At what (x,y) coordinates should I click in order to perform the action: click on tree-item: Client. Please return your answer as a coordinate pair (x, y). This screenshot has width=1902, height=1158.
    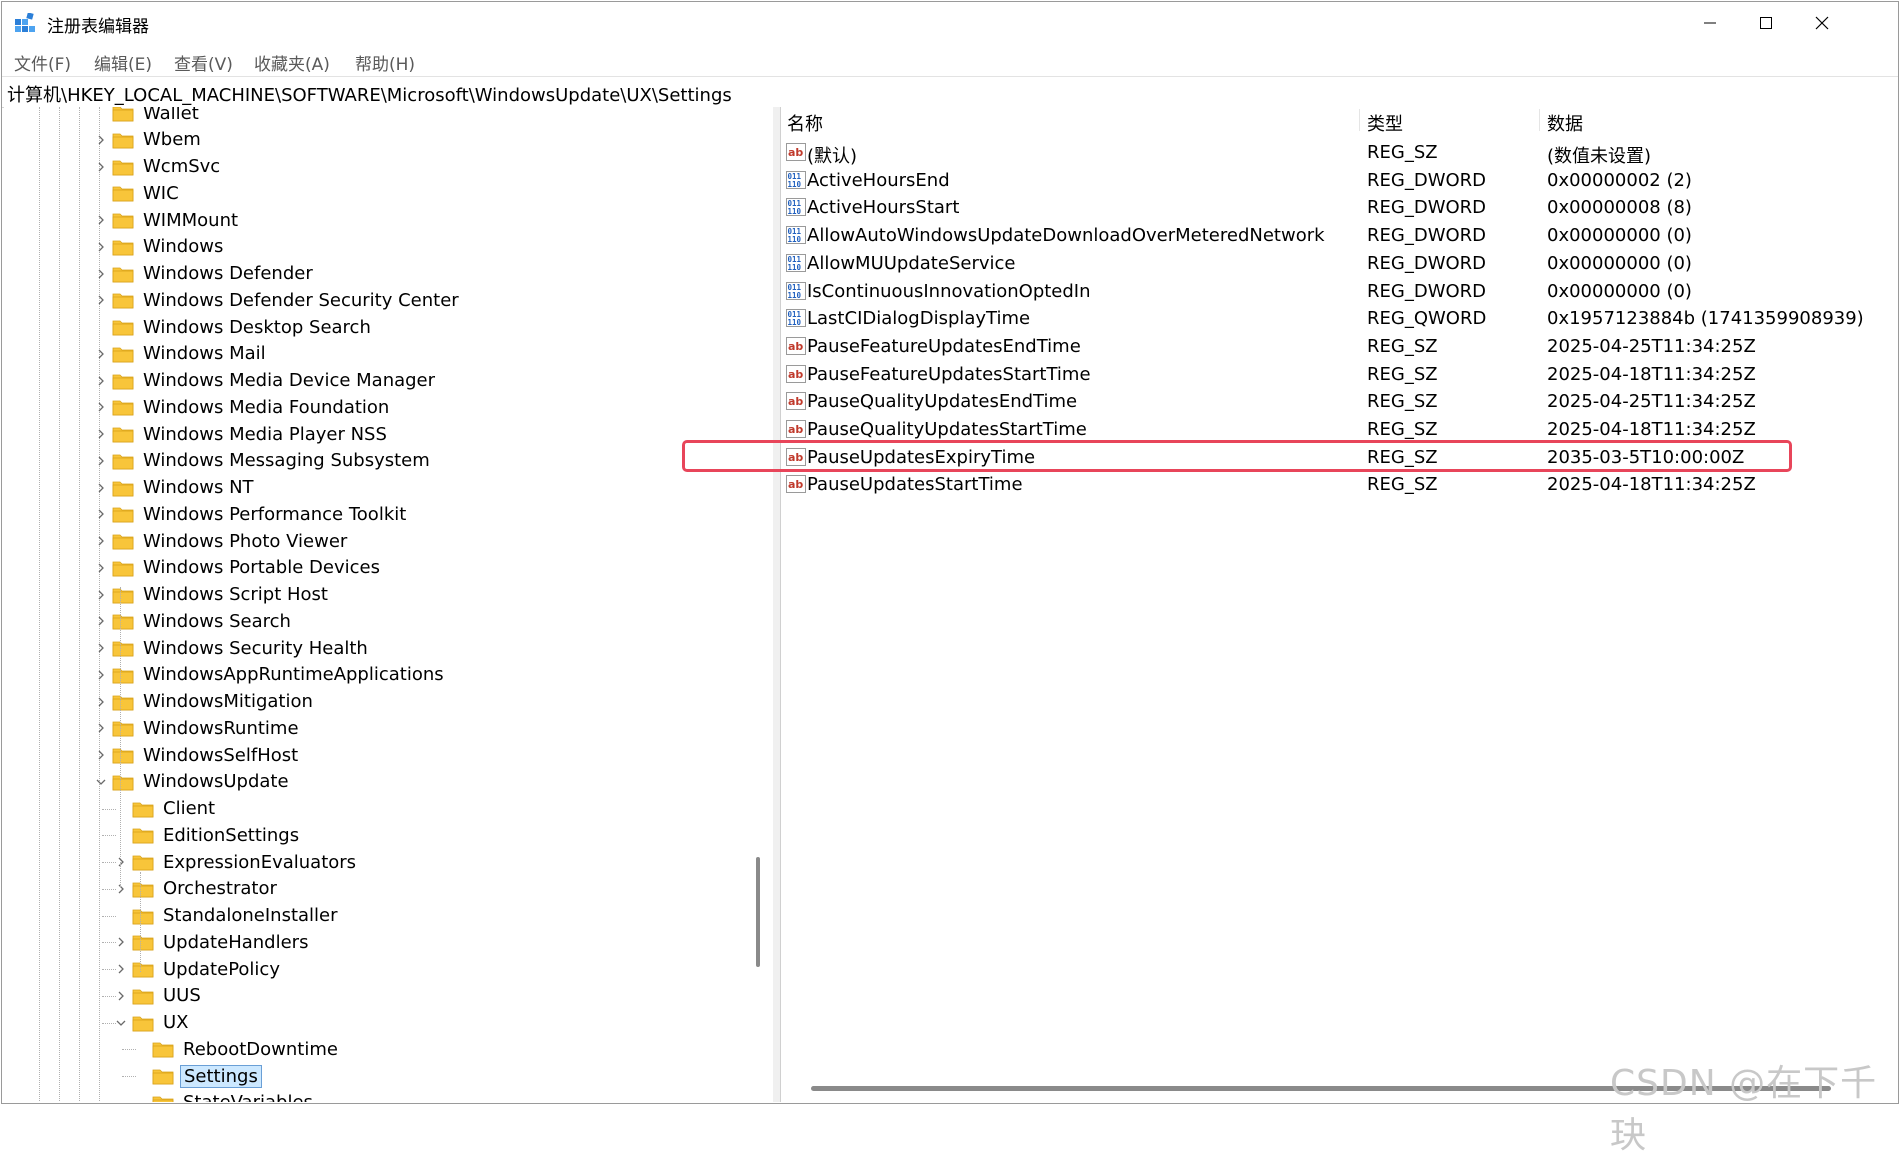
    Looking at the image, I should click on (166, 809).